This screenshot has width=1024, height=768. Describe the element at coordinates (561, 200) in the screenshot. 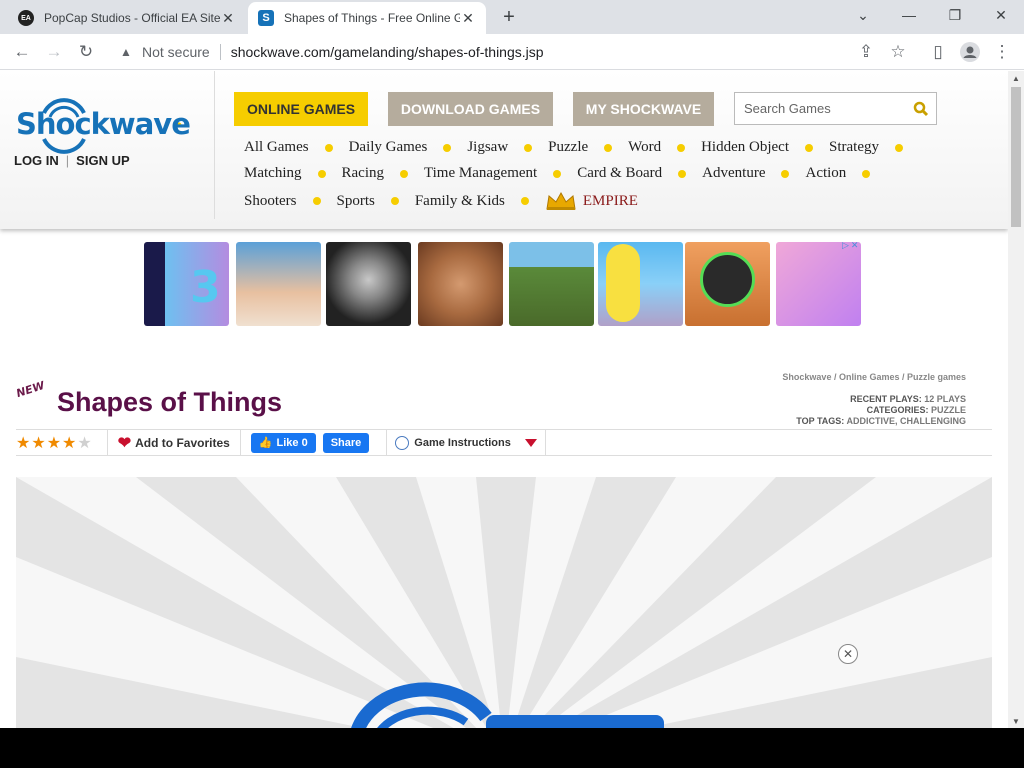

I see `crown-icon` at that location.